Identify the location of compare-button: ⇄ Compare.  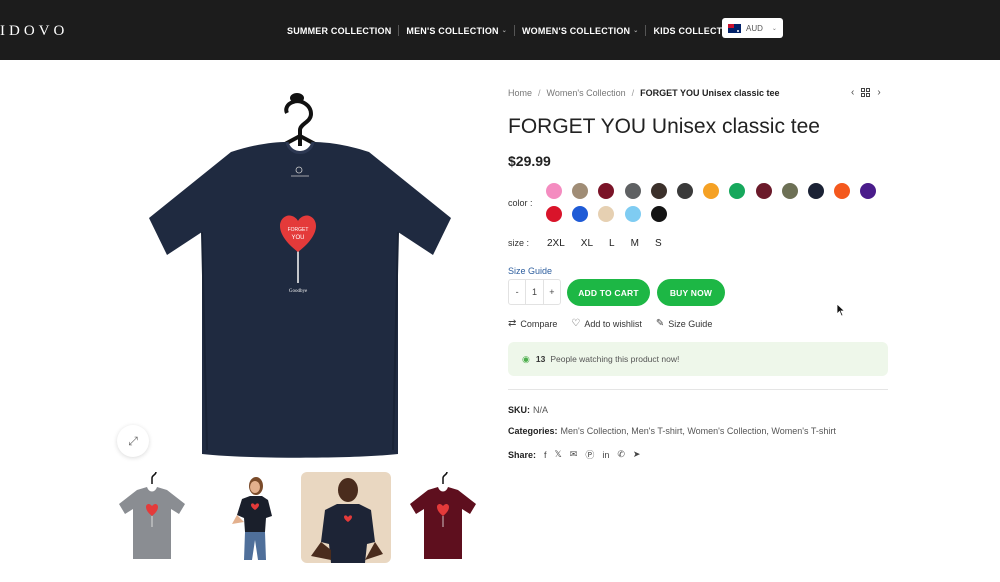
(532, 323).